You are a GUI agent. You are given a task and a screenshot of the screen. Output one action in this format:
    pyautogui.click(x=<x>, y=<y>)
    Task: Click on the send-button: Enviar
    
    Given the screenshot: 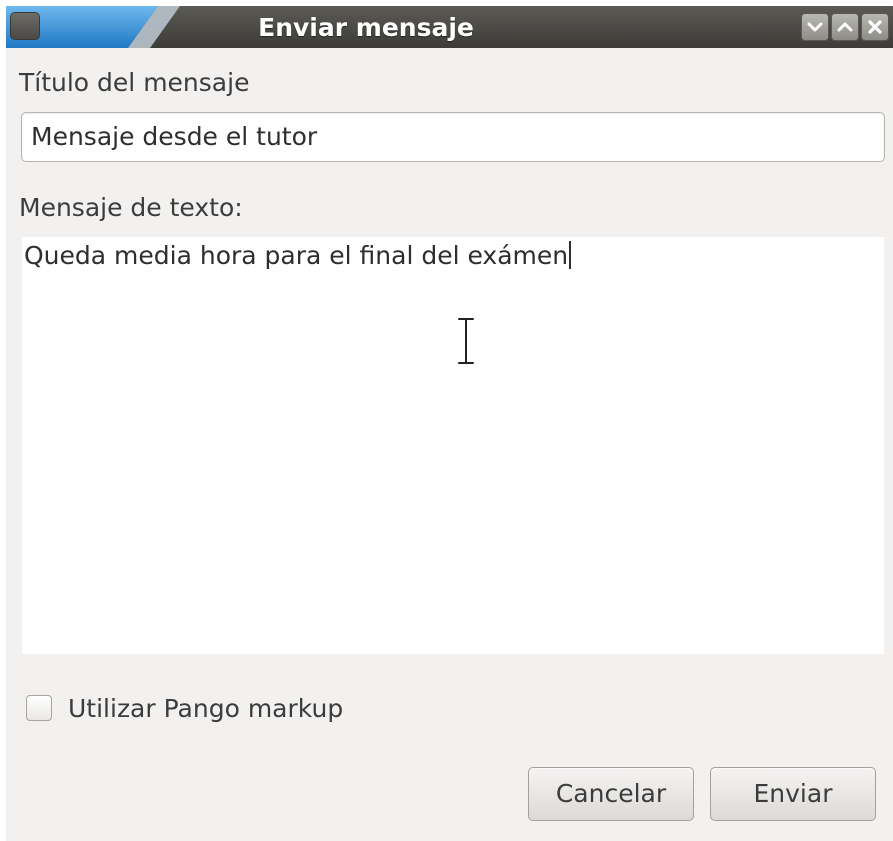 What is the action you would take?
    pyautogui.click(x=793, y=794)
    